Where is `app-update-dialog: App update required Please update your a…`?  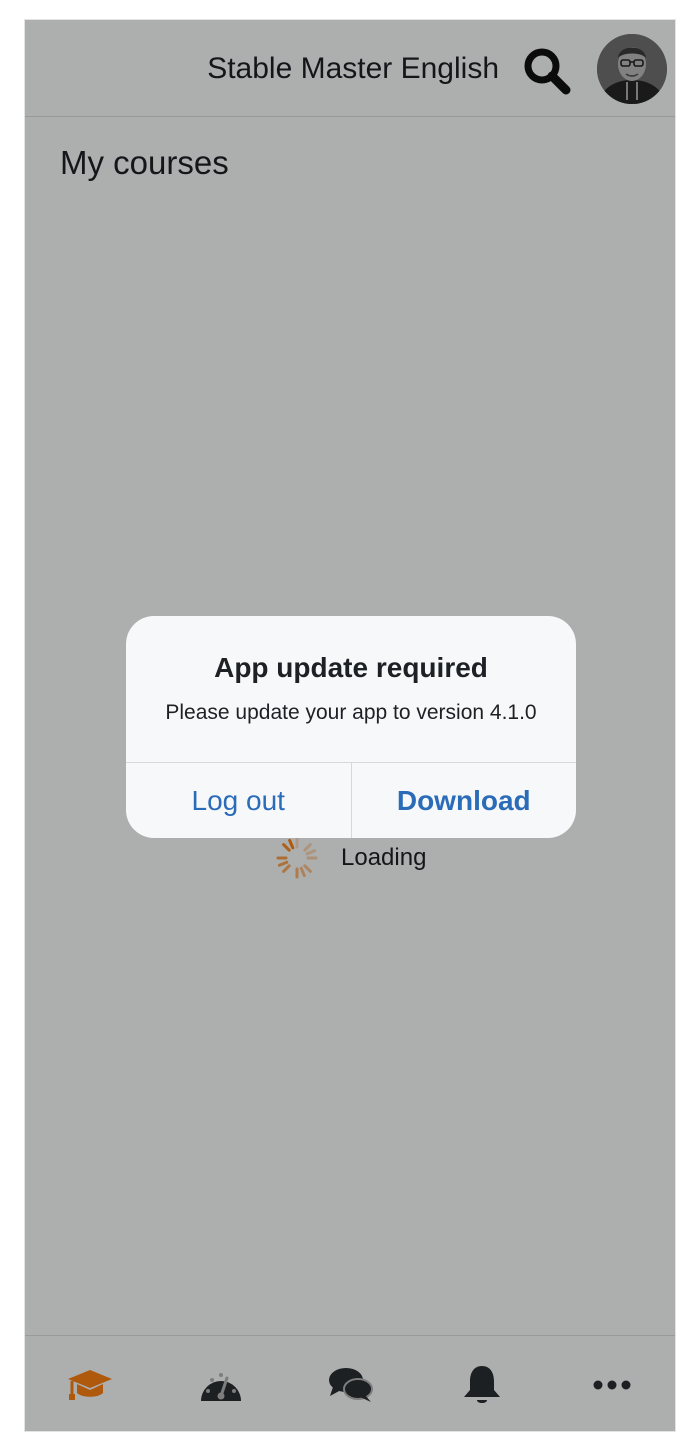
app-update-dialog: App update required Please update your a… is located at coordinates (351, 727).